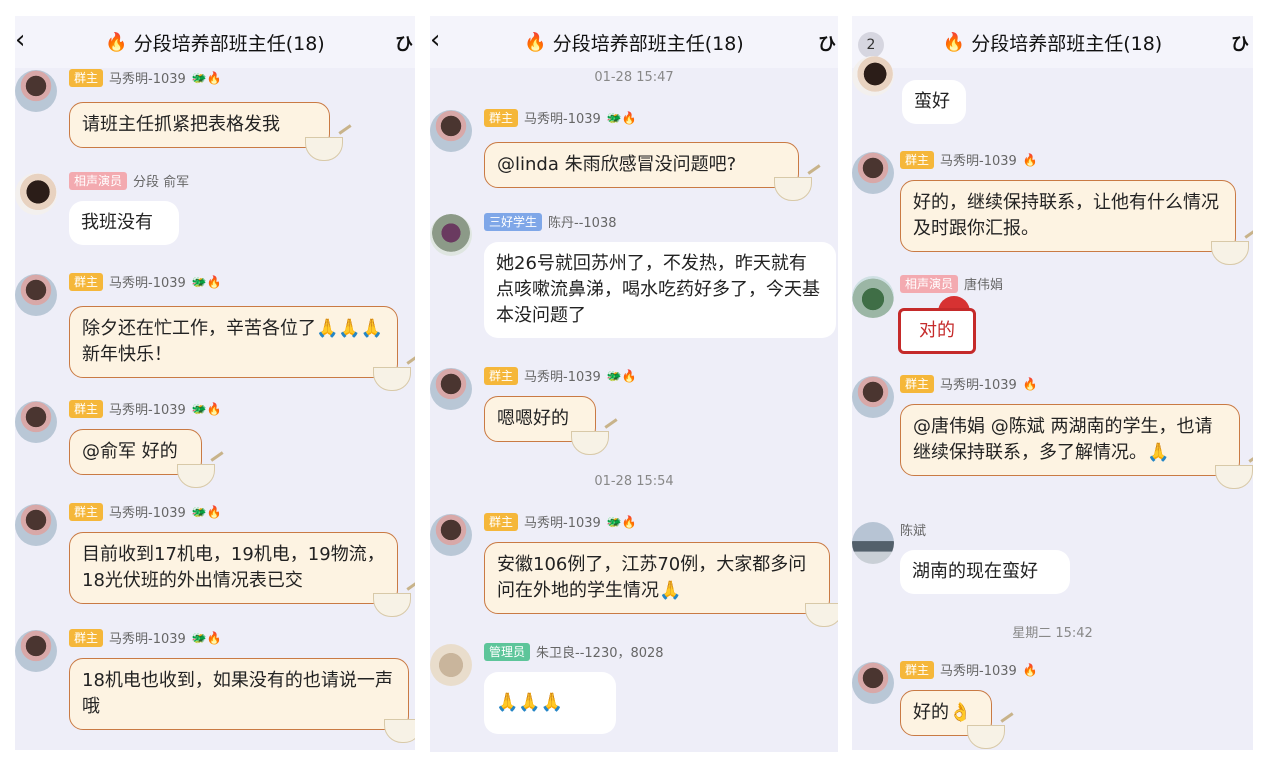  I want to click on sender-name: 朱卫良--1230，8028, so click(600, 651).